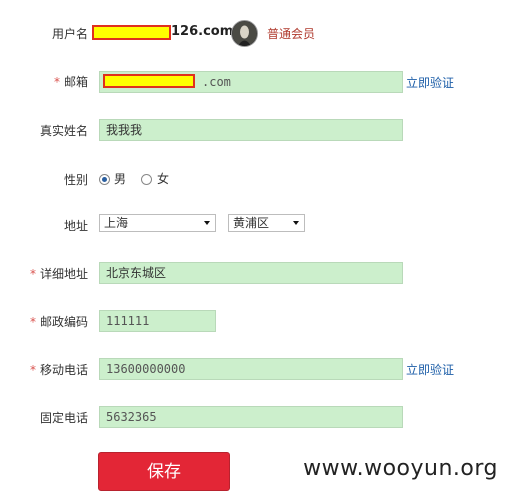 This screenshot has width=507, height=499. I want to click on avatar-image, so click(244, 33).